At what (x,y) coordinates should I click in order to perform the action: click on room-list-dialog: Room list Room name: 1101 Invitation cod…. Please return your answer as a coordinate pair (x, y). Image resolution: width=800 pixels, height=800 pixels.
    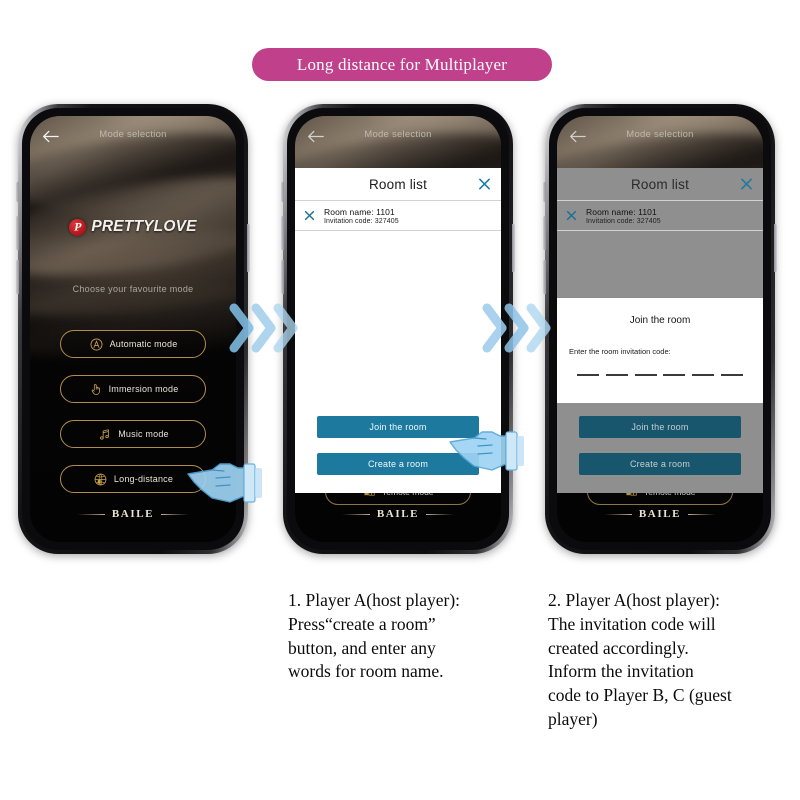
    Looking at the image, I should click on (398, 330).